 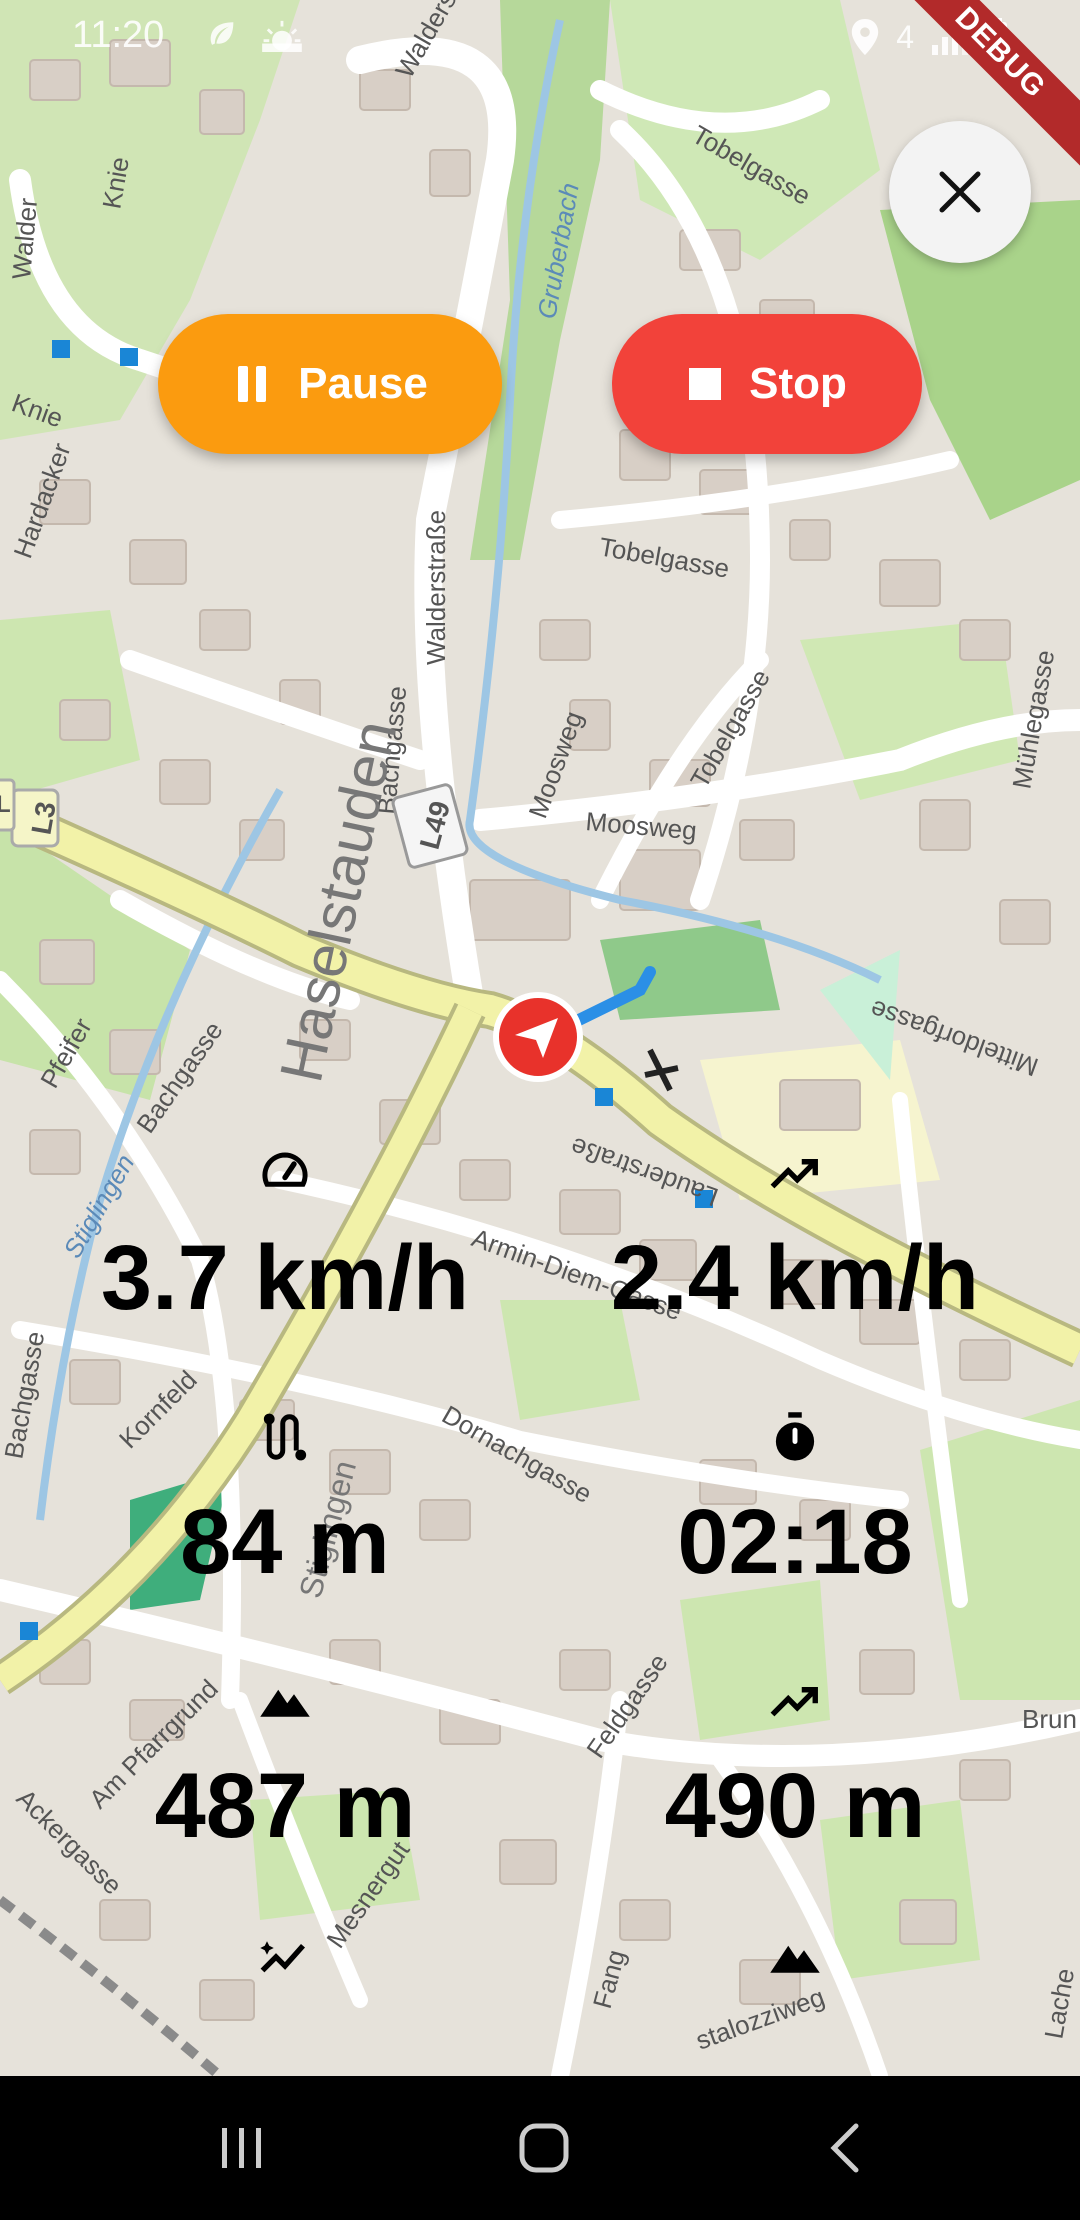 What do you see at coordinates (118, 35) in the screenshot?
I see `status-time: 11:20` at bounding box center [118, 35].